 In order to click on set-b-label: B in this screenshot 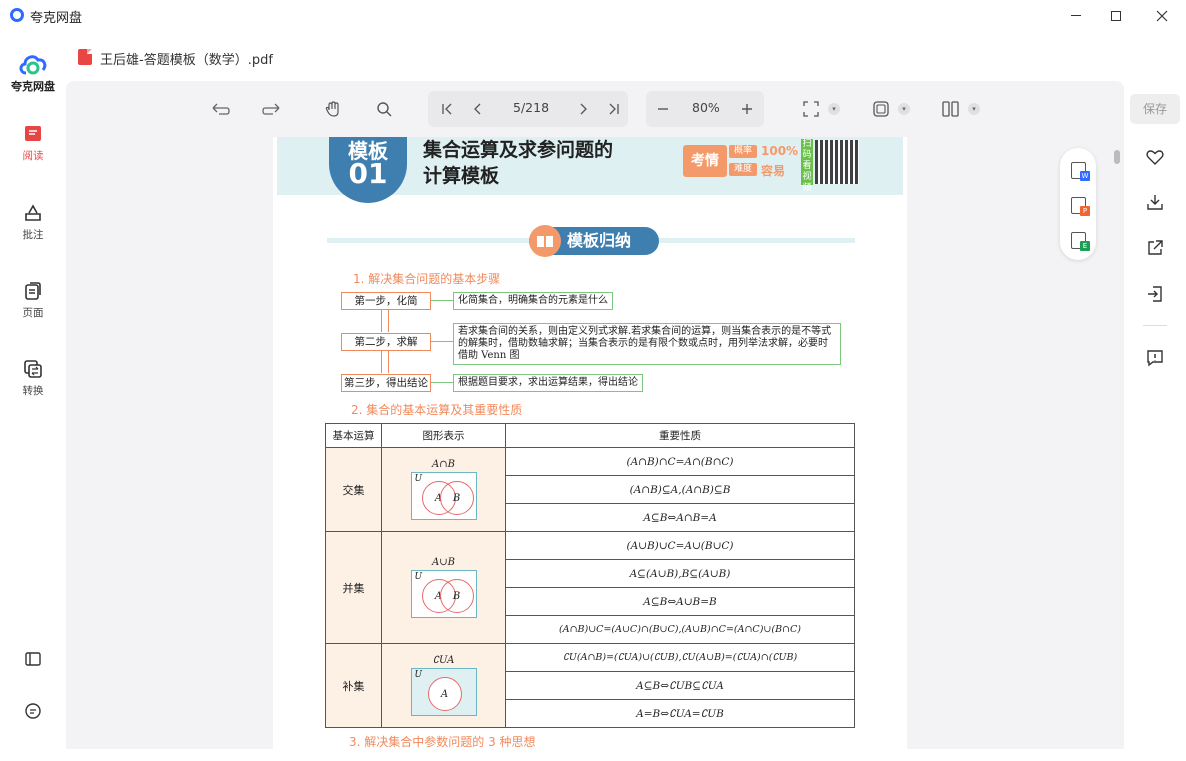, I will do `click(456, 498)`.